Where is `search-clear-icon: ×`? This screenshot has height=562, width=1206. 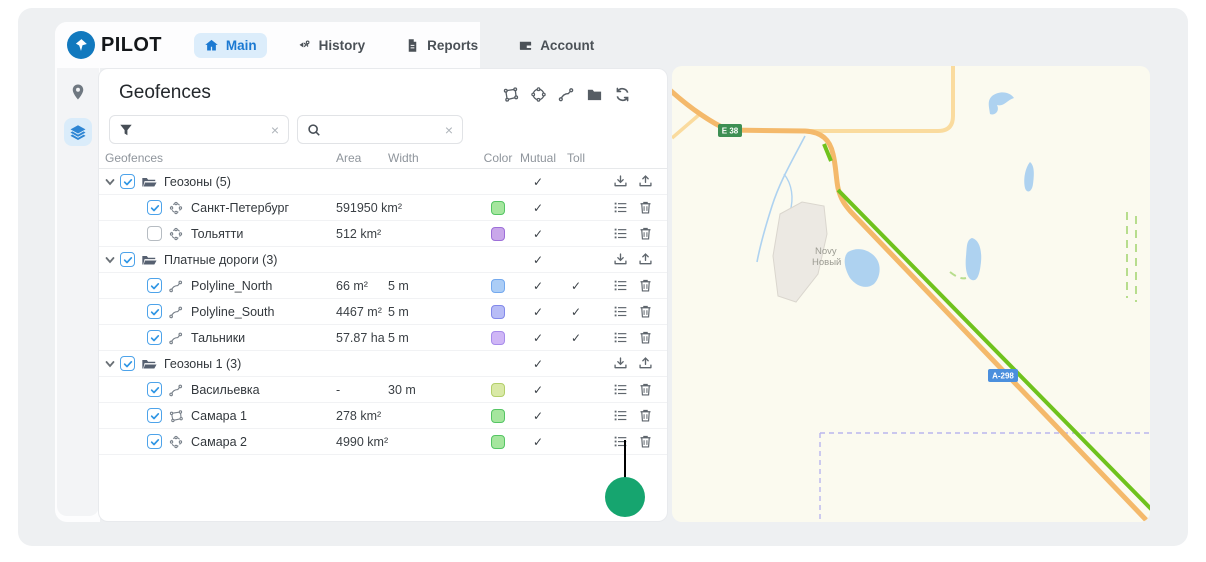
search-clear-icon: × is located at coordinates (449, 130).